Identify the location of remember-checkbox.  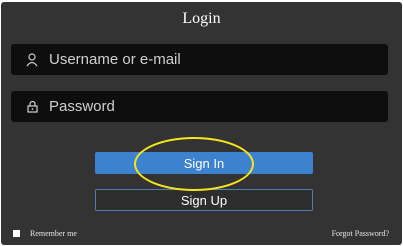
(16, 233).